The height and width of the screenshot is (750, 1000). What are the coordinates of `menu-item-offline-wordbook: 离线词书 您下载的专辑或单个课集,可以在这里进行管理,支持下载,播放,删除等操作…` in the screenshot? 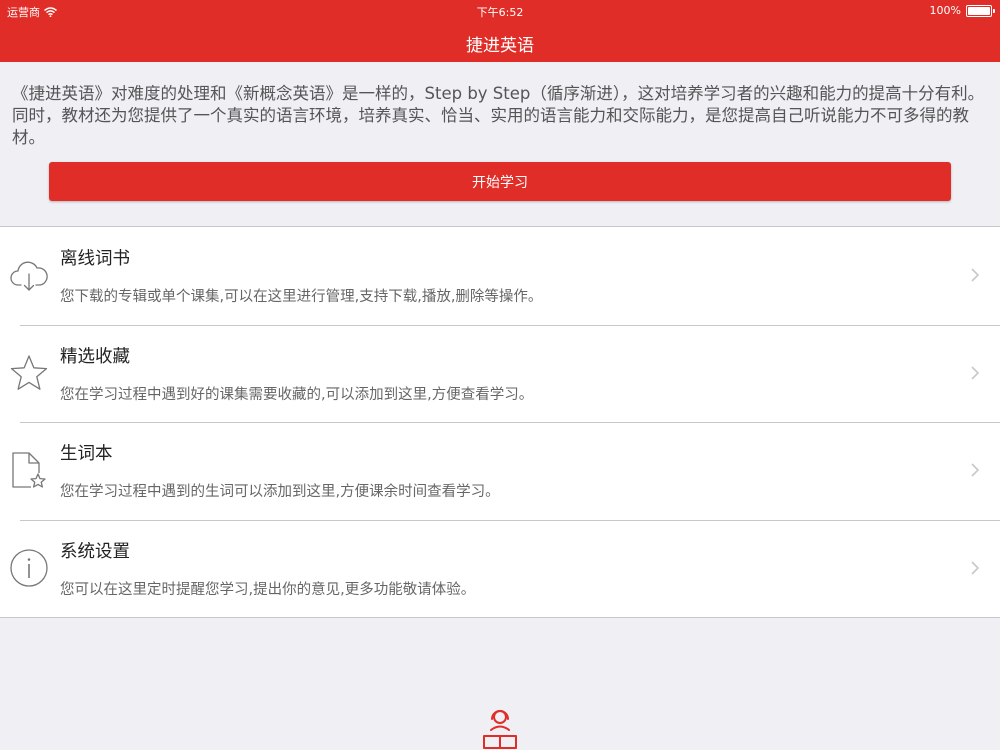 It's located at (500, 276).